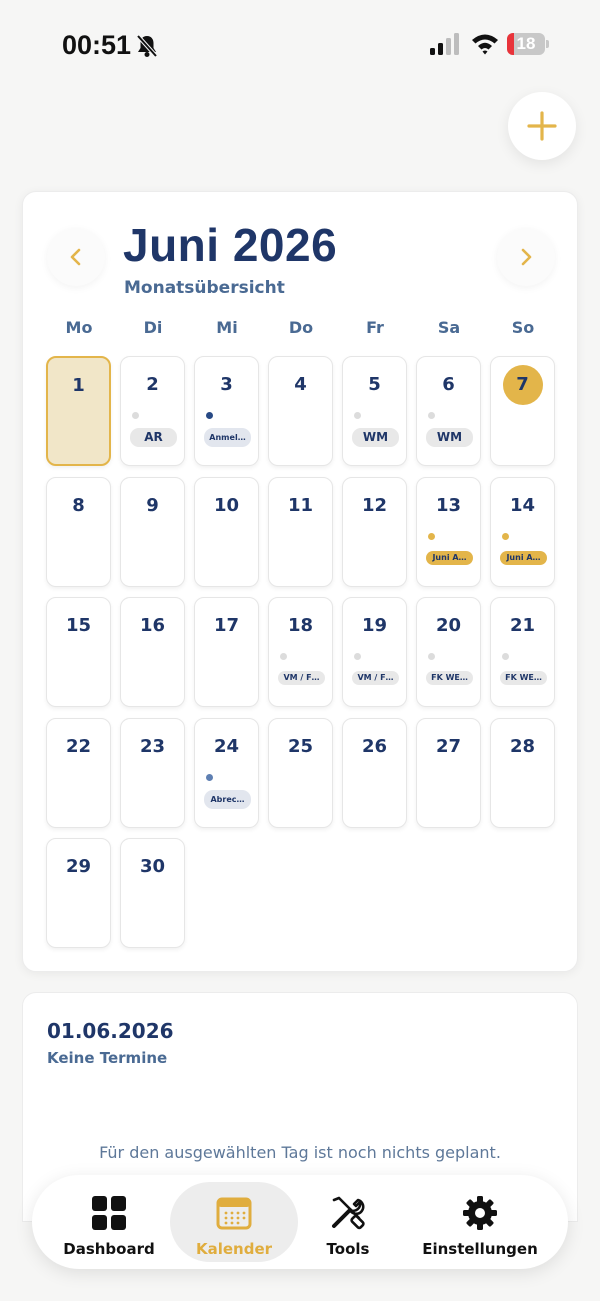 The image size is (600, 1301). What do you see at coordinates (78, 411) in the screenshot?
I see `day-cell: 1` at bounding box center [78, 411].